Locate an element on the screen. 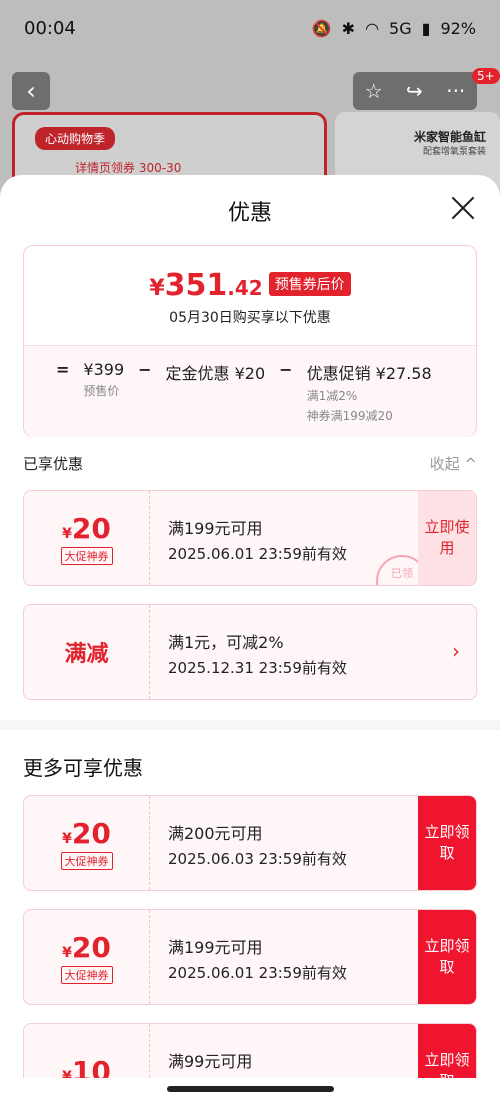  coupon-condition: 满99元可用 is located at coordinates (210, 1061).